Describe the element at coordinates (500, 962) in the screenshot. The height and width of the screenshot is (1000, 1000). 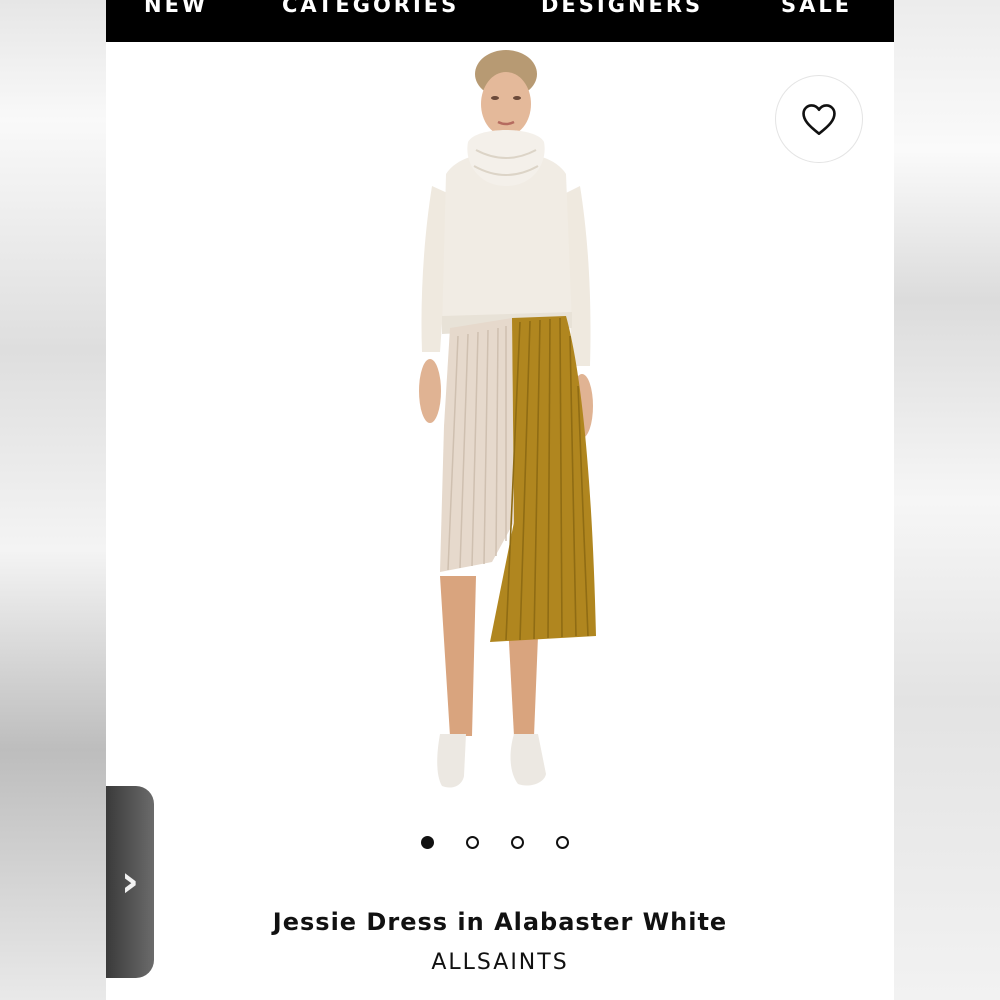
I see `product-brand: ALLSAINTS` at that location.